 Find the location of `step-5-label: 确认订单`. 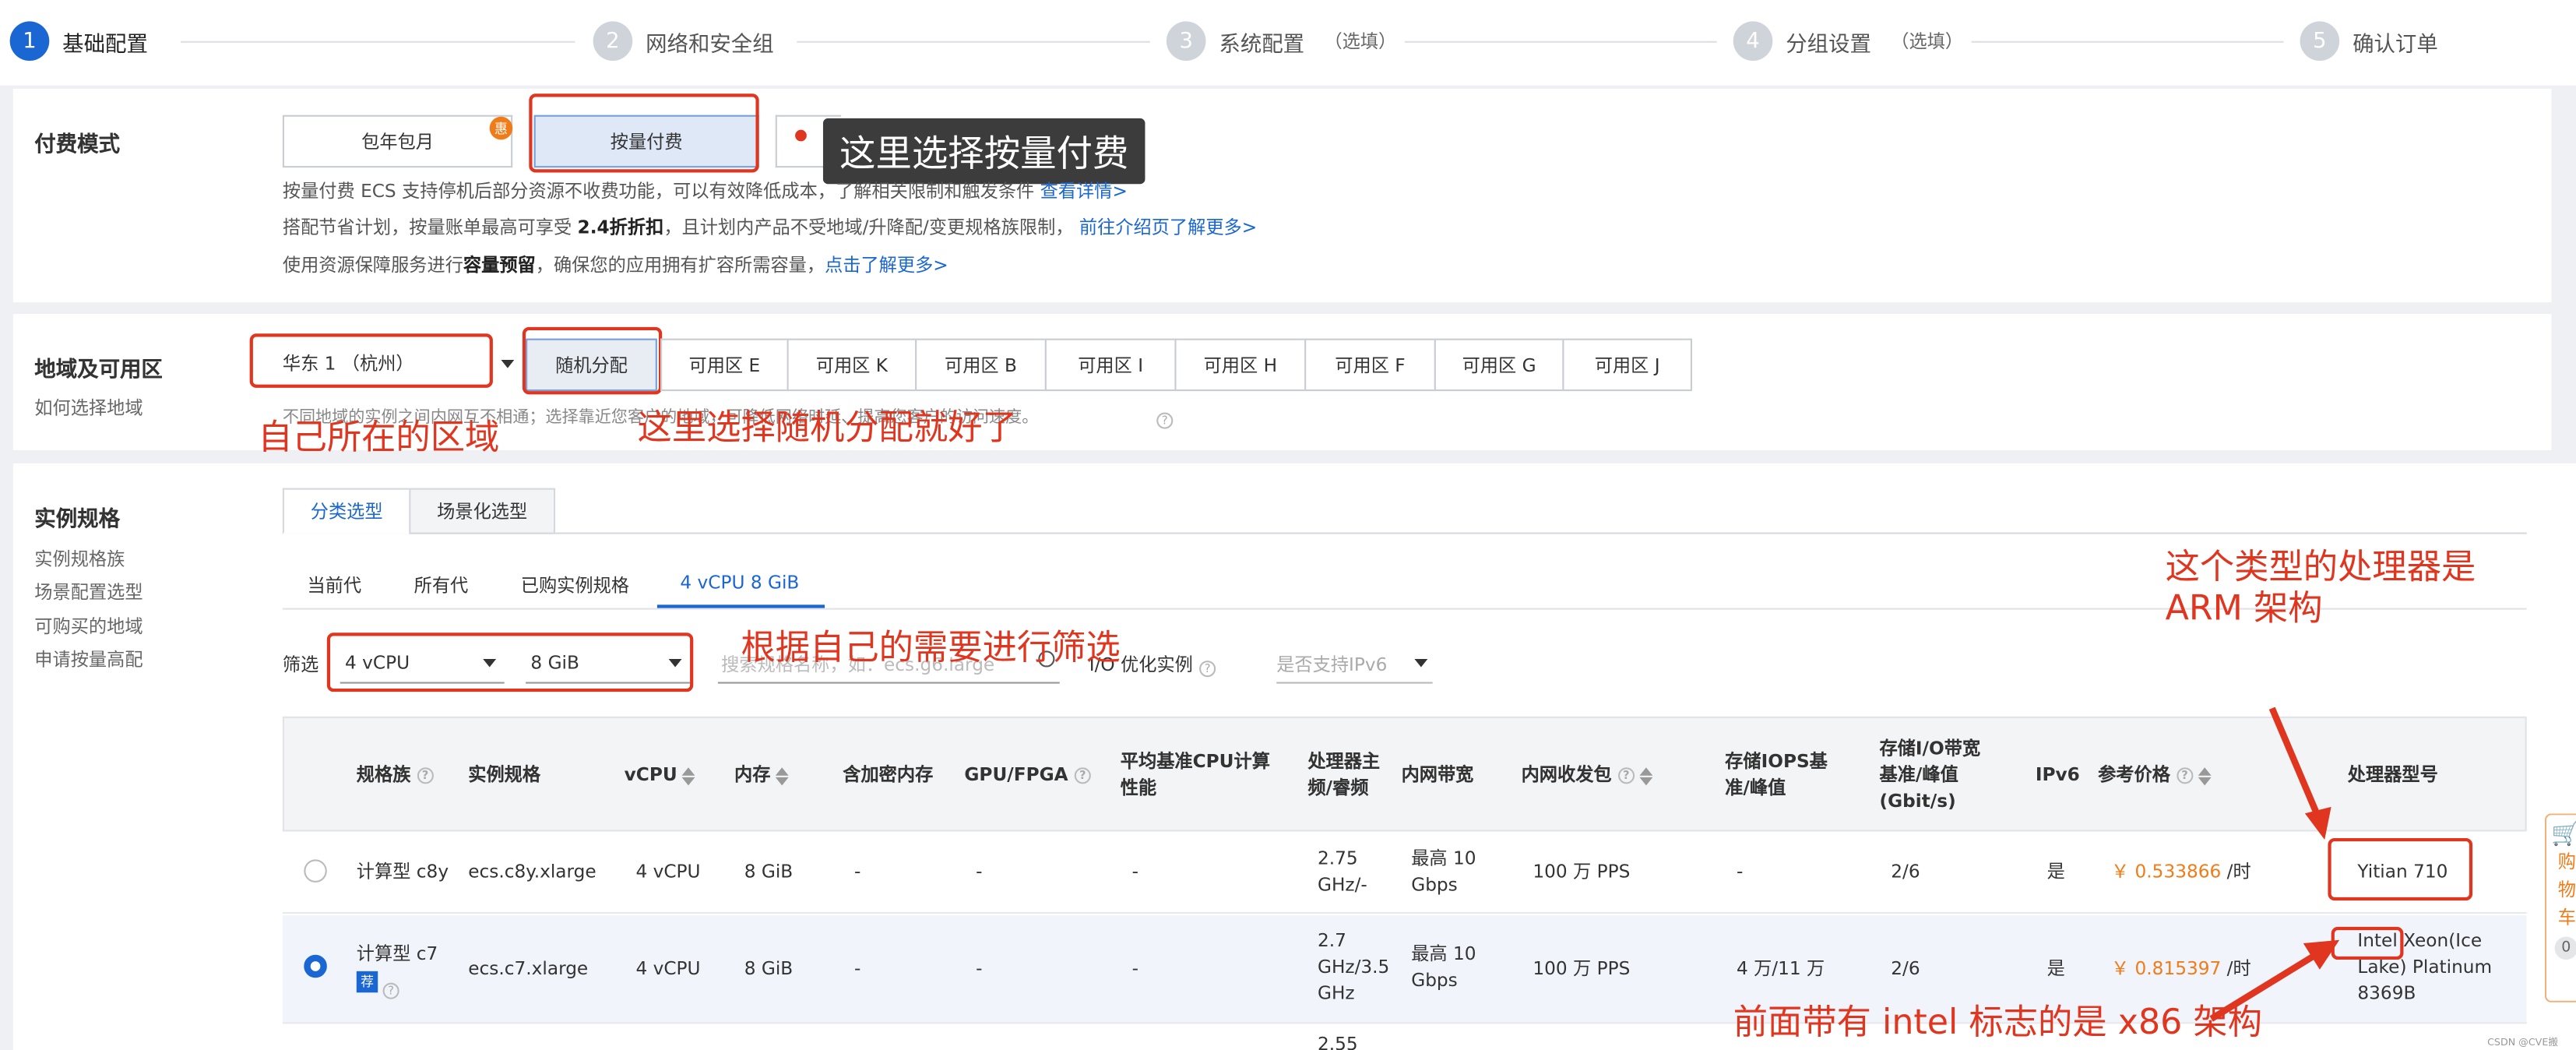

step-5-label: 确认订单 is located at coordinates (2395, 44).